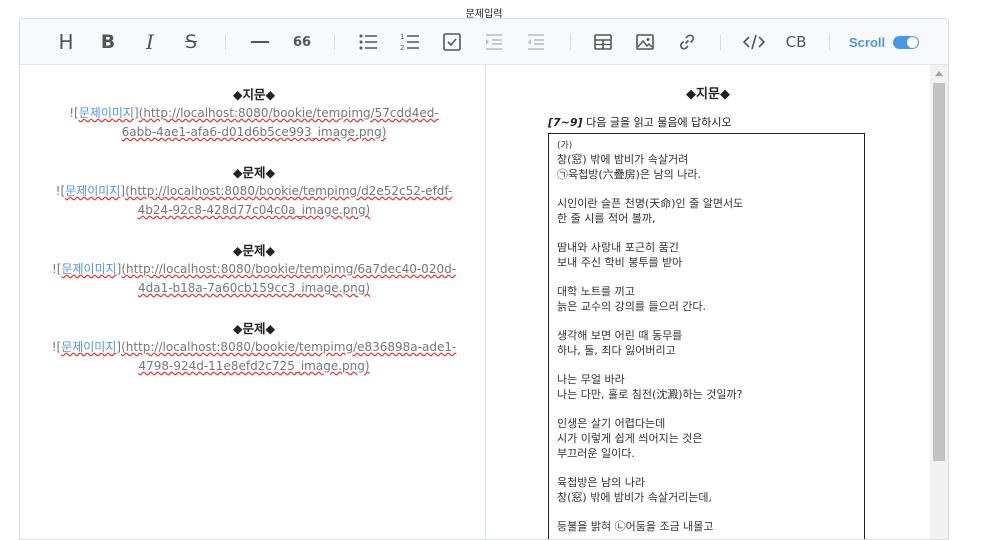  What do you see at coordinates (452, 42) in the screenshot?
I see `task-list-icon` at bounding box center [452, 42].